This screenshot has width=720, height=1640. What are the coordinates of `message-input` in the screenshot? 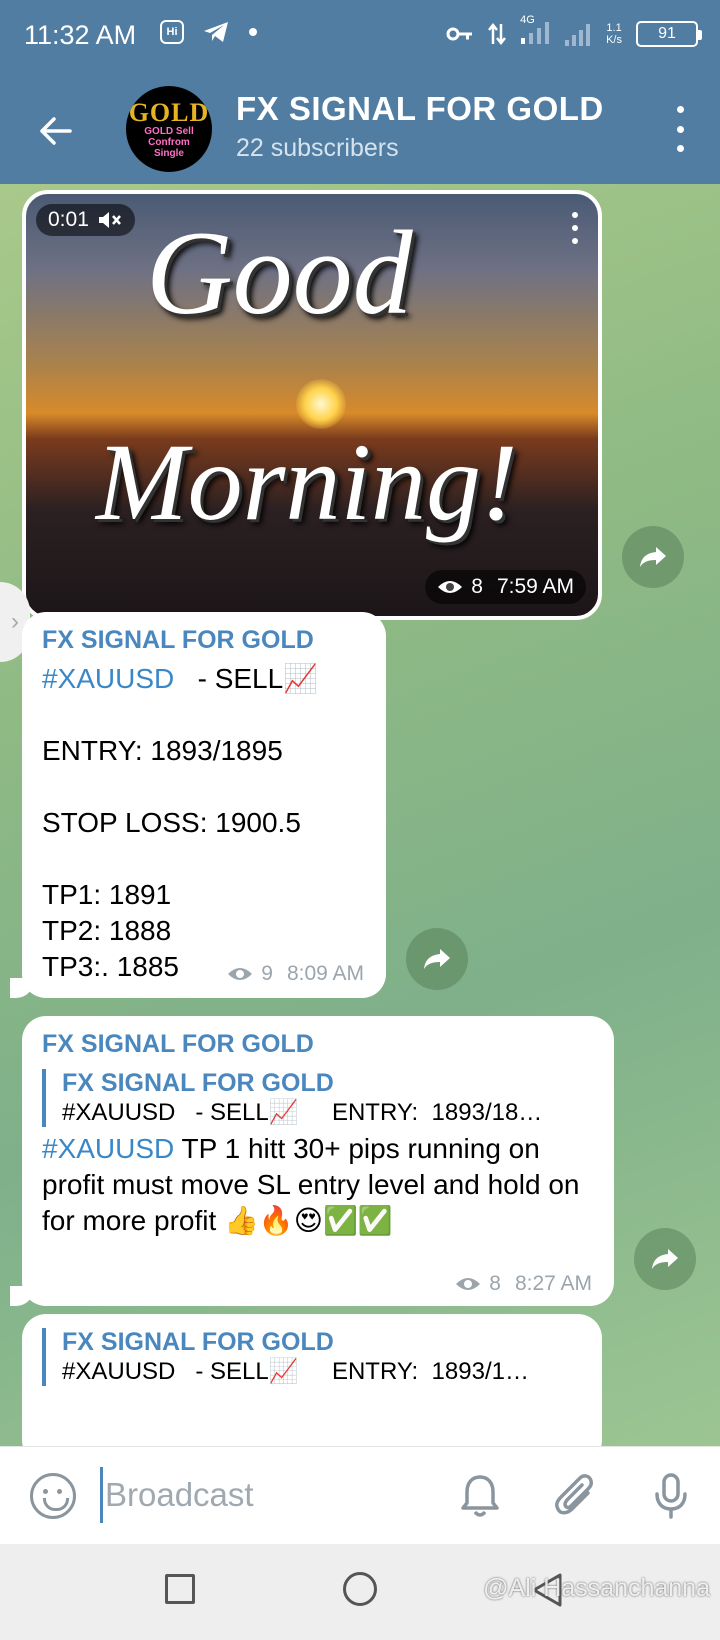 It's located at (260, 1495).